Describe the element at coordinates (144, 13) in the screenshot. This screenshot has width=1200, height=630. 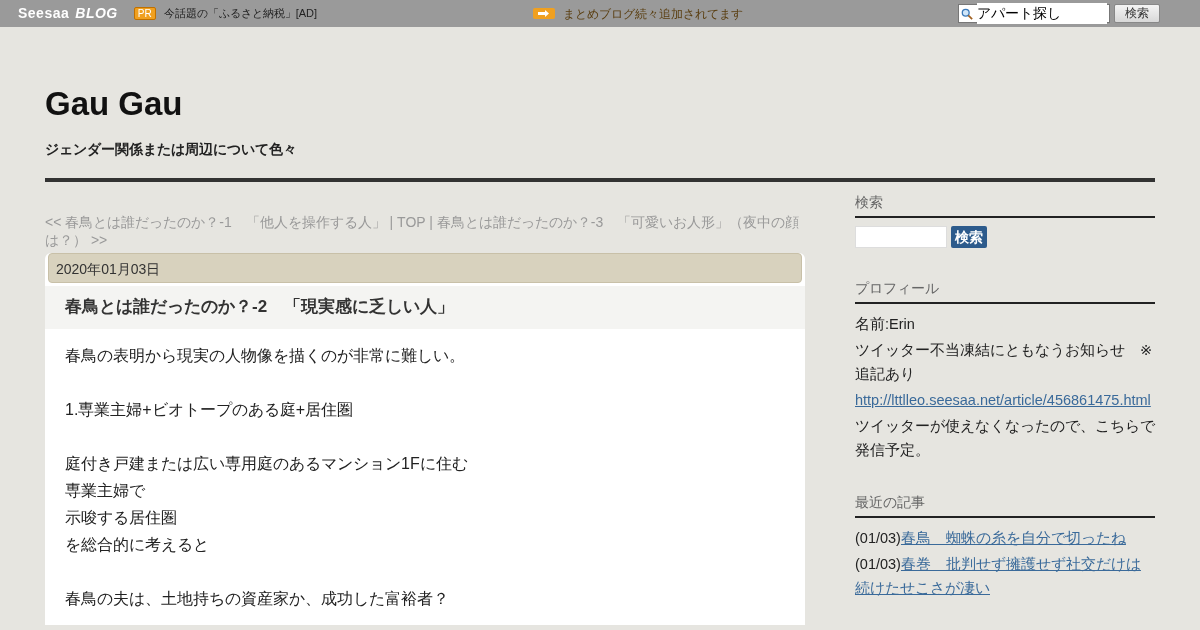
I see `pr-badge: PR` at that location.